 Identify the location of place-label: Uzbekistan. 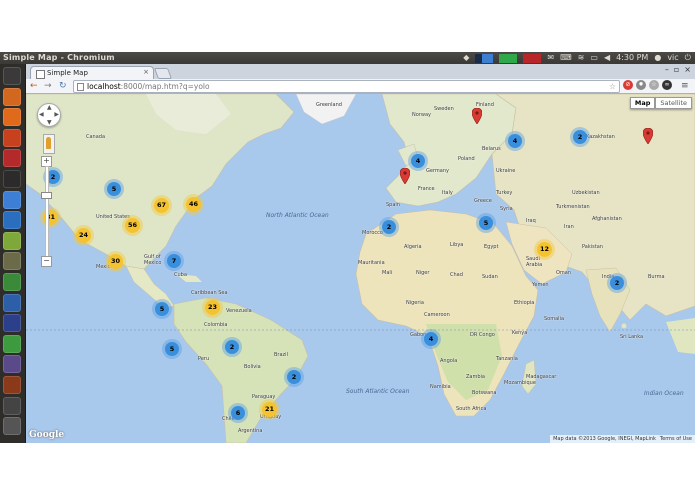
(586, 193).